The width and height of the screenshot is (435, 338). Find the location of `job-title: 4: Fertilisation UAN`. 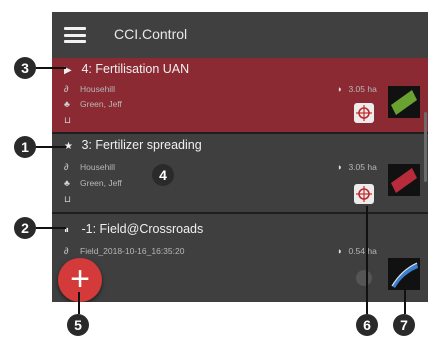

job-title: 4: Fertilisation UAN is located at coordinates (135, 69).